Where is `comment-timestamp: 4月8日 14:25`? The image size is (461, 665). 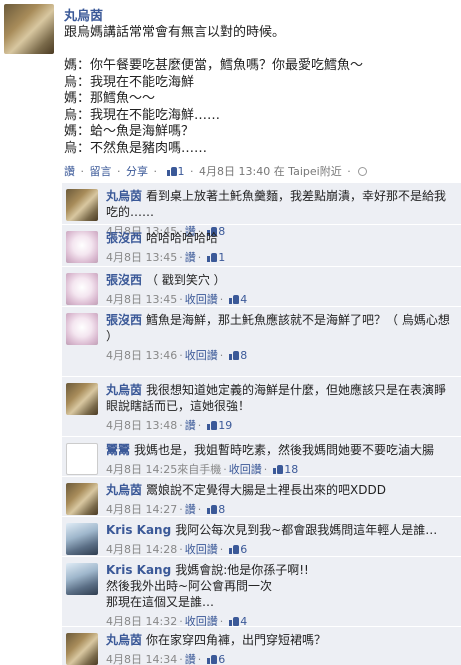 comment-timestamp: 4月8日 14:25 is located at coordinates (141, 469).